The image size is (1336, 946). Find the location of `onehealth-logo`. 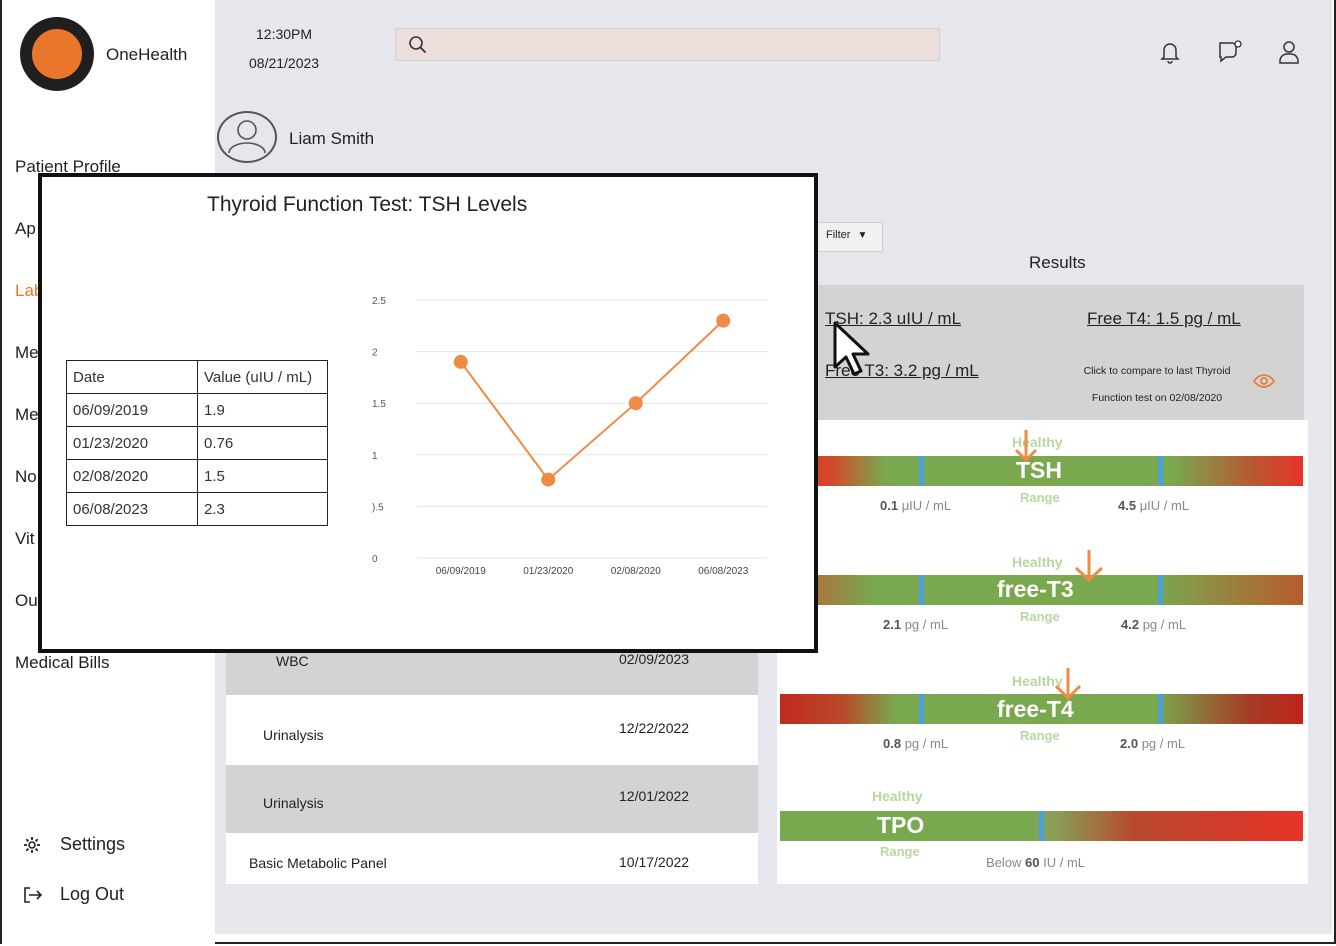

onehealth-logo is located at coordinates (57, 54).